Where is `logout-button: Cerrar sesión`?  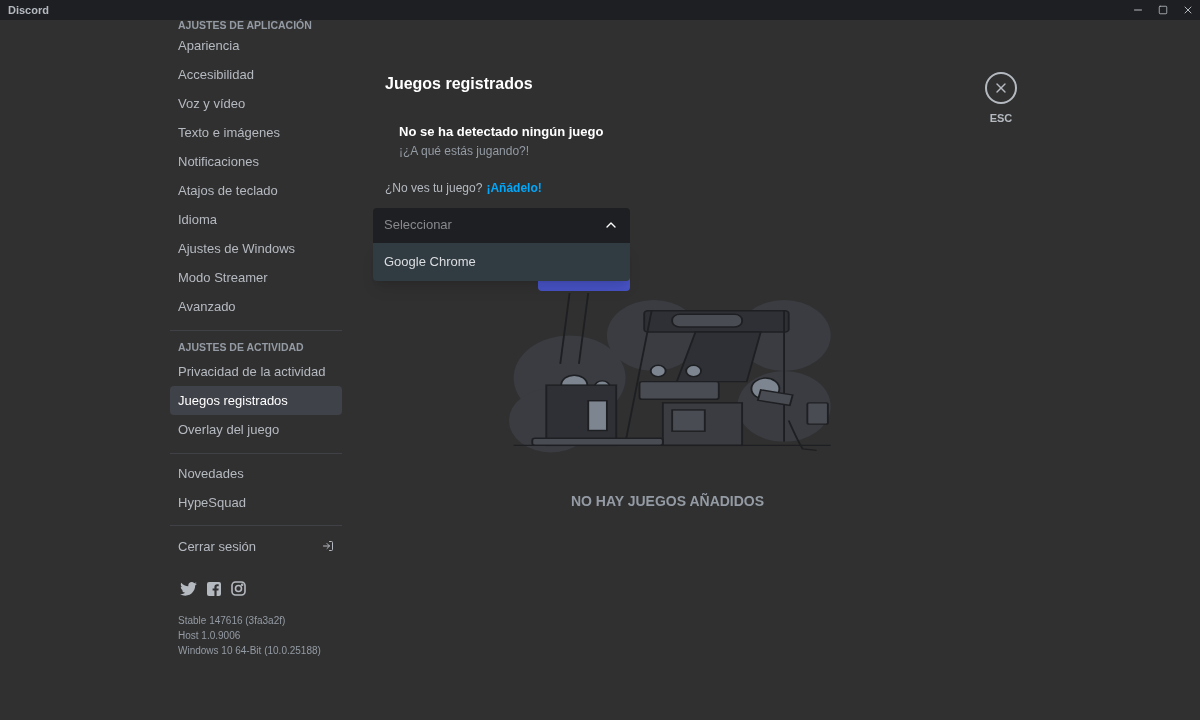 logout-button: Cerrar sesión is located at coordinates (256, 546).